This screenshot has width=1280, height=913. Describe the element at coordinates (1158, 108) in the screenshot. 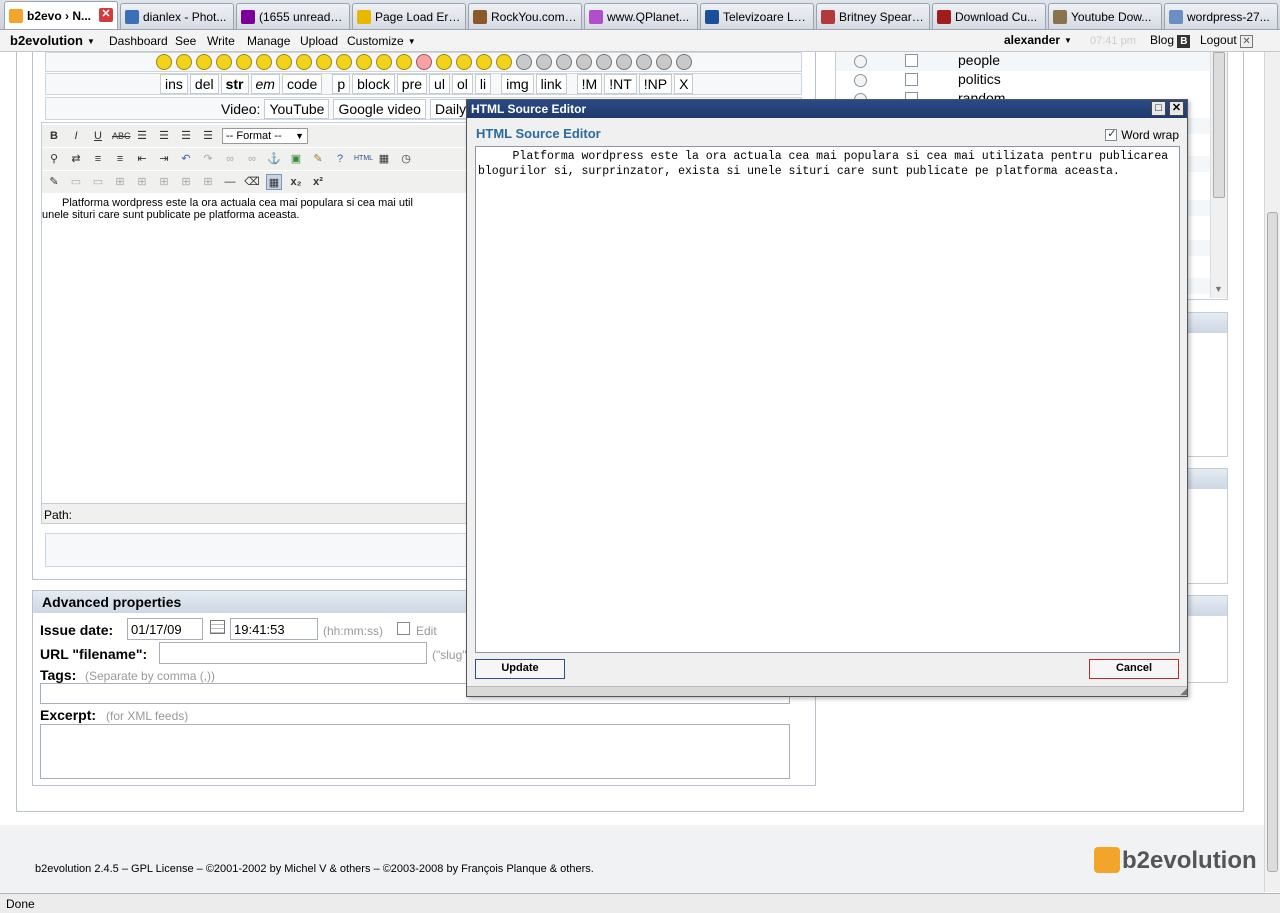

I see `maximize-icon: □` at that location.